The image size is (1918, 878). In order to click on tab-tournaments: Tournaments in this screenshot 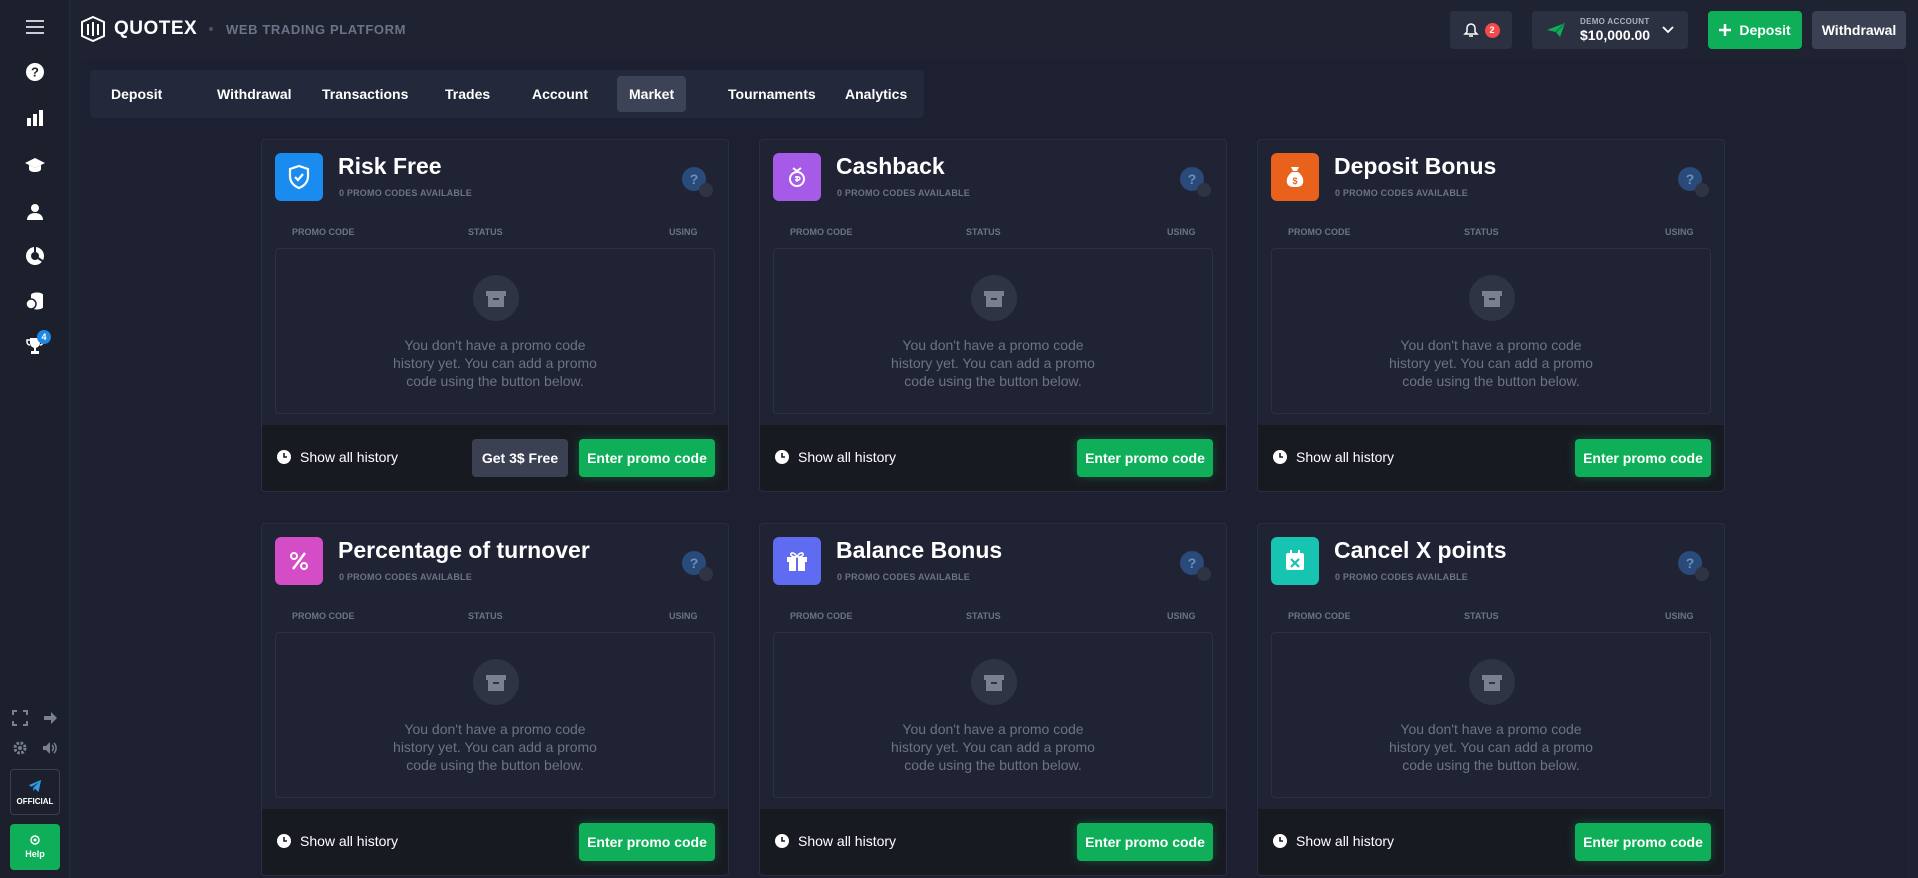, I will do `click(772, 94)`.